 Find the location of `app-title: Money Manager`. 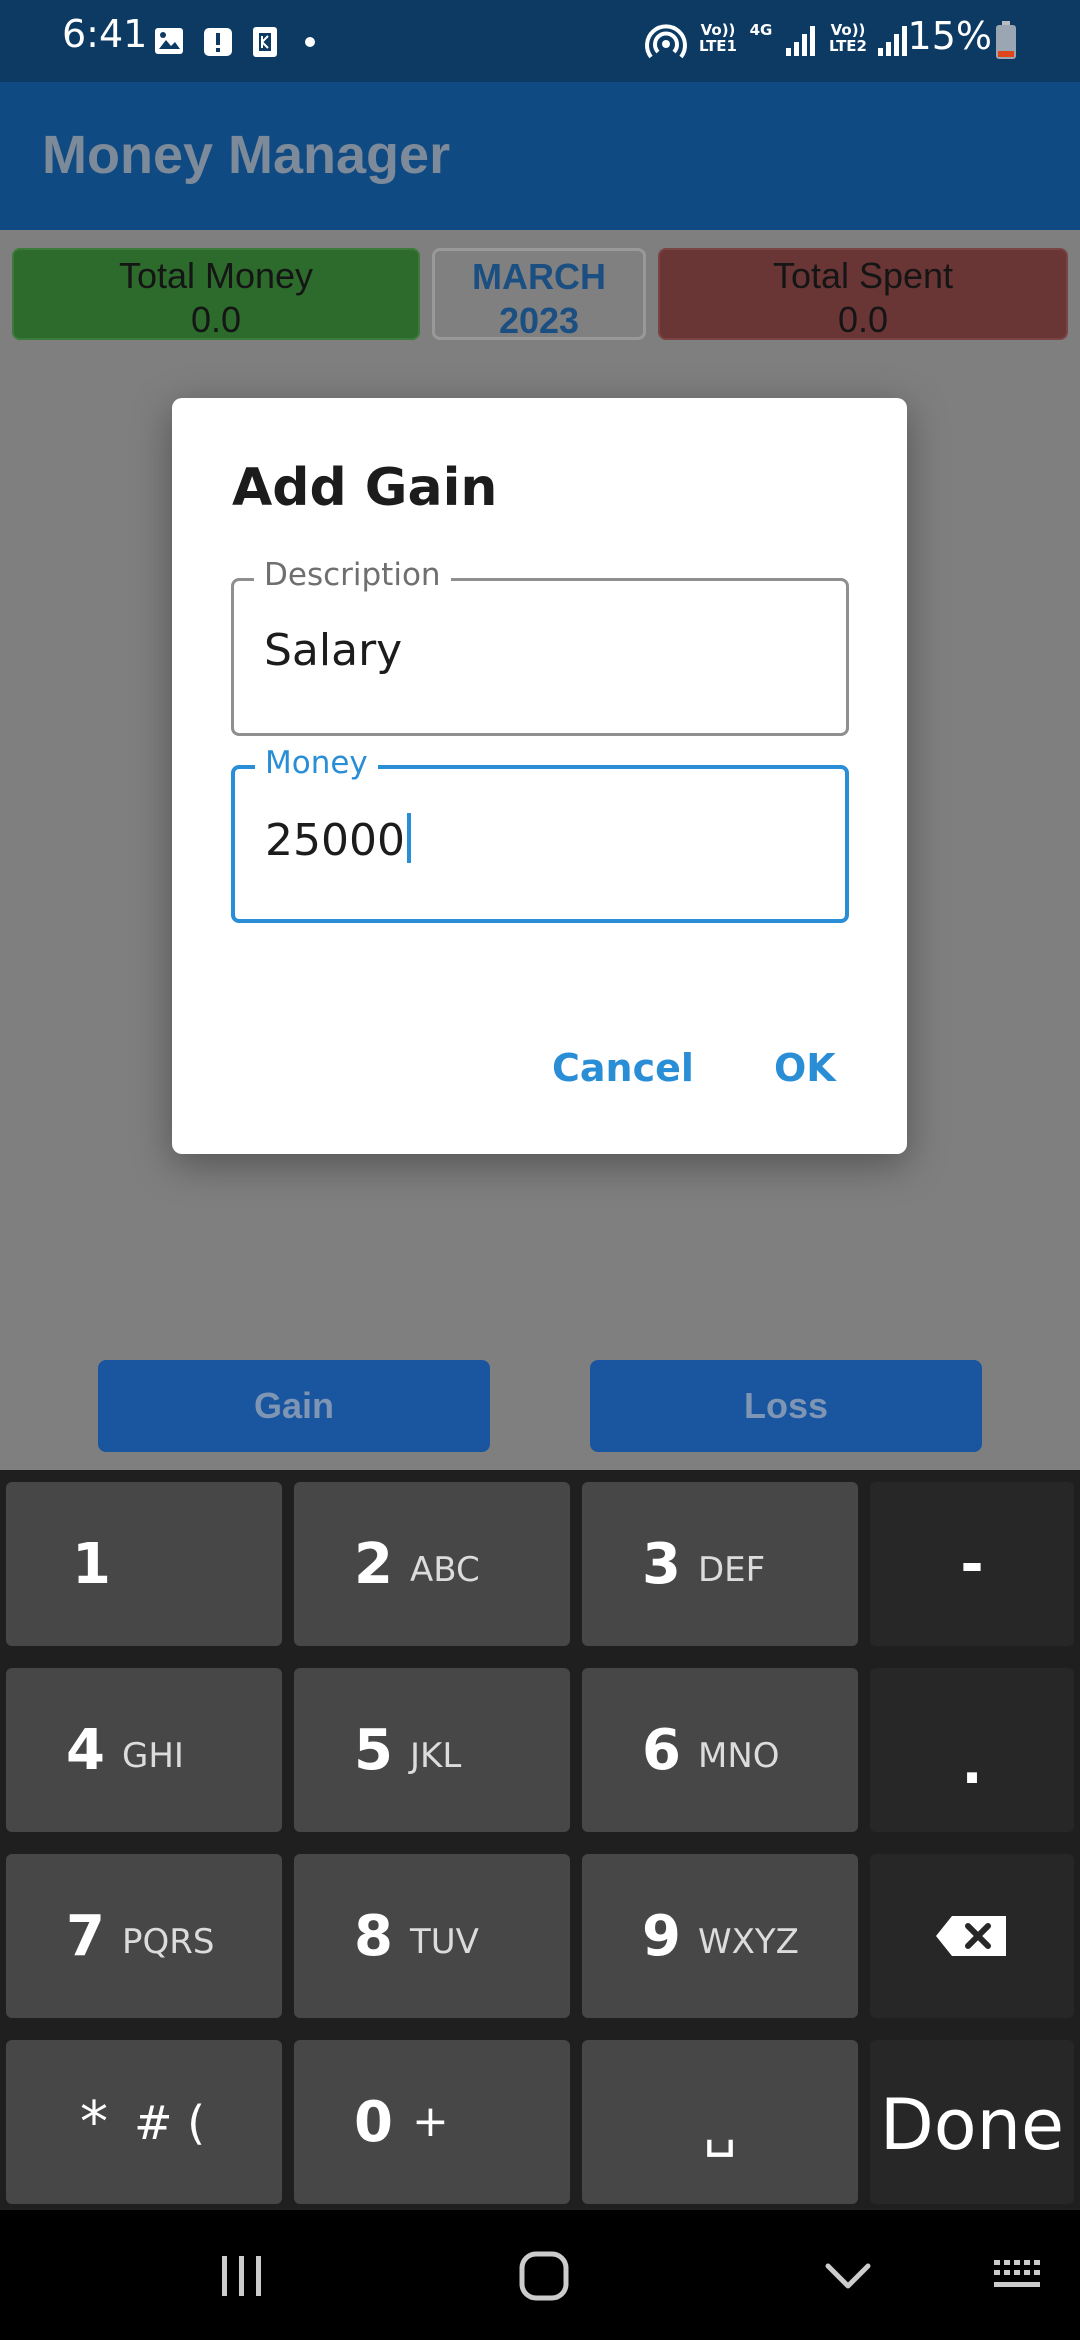

app-title: Money Manager is located at coordinates (246, 155).